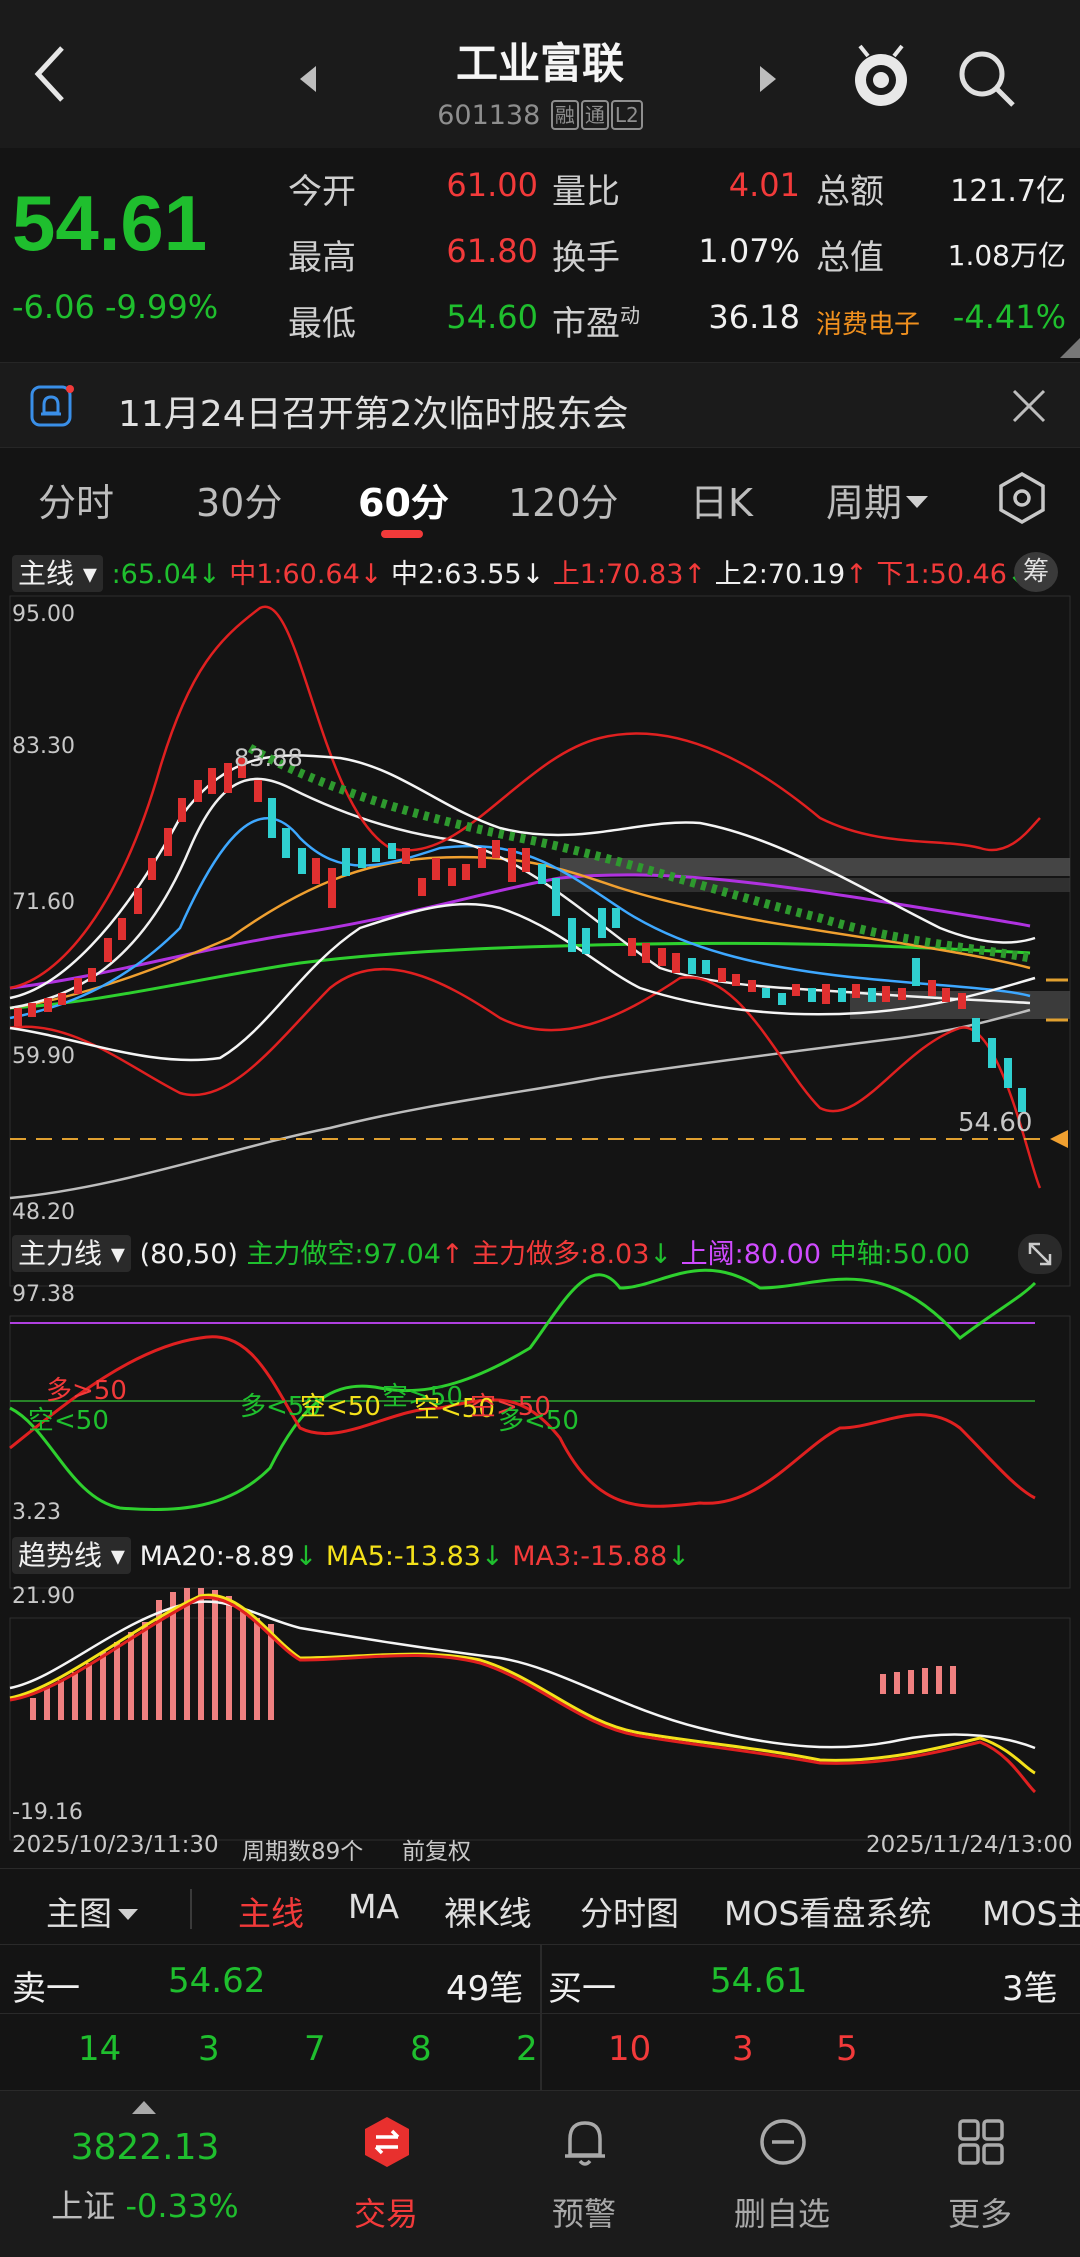  I want to click on chip-band, so click(815, 885).